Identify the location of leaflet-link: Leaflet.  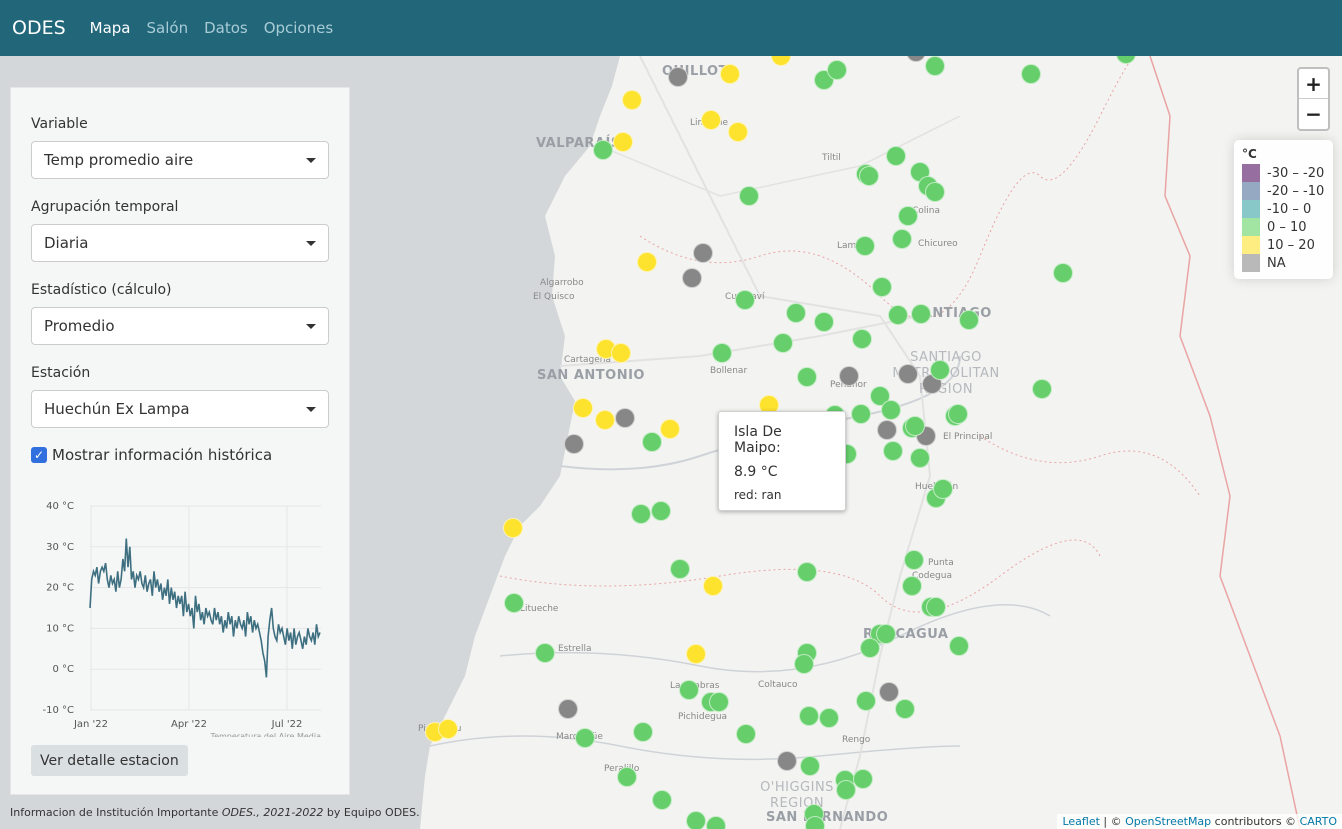
(1080, 821).